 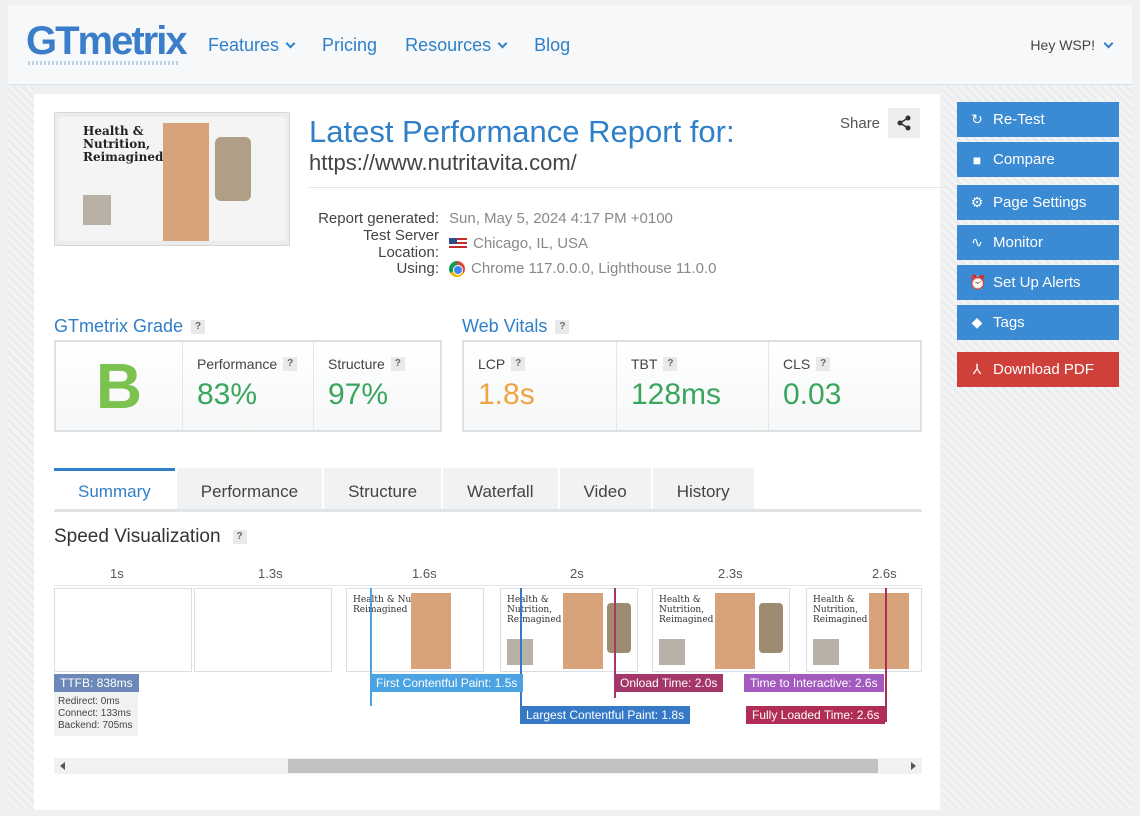 I want to click on frame-card, so click(x=431, y=631).